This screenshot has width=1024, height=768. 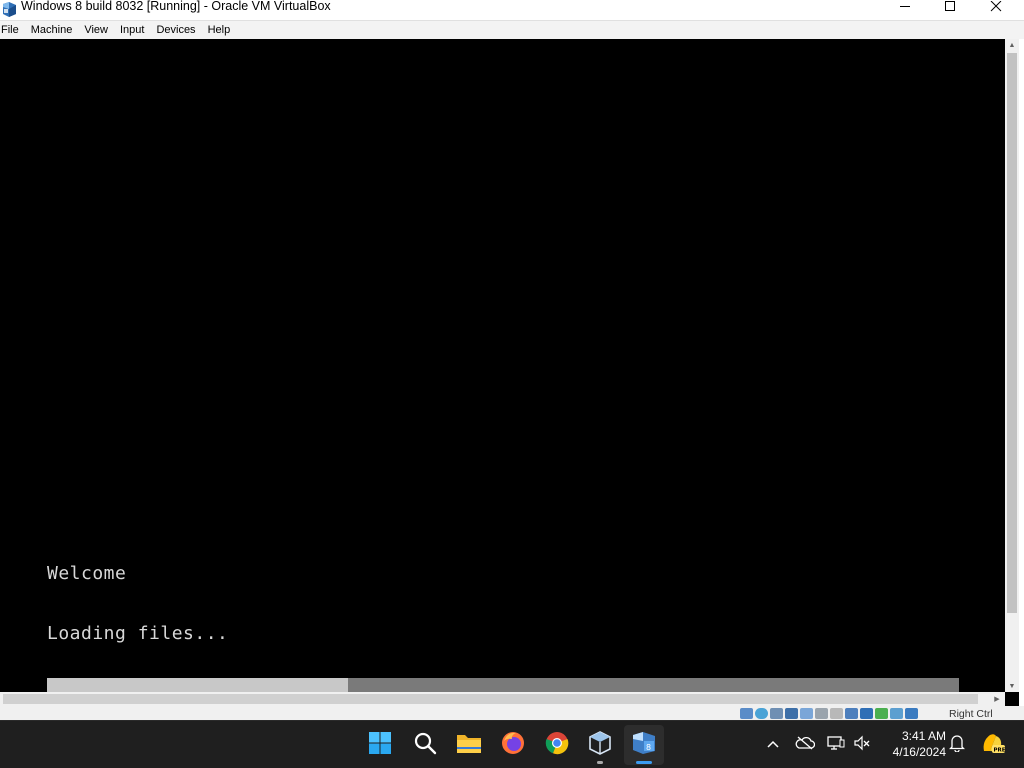 I want to click on minimize-button, so click(x=905, y=10).